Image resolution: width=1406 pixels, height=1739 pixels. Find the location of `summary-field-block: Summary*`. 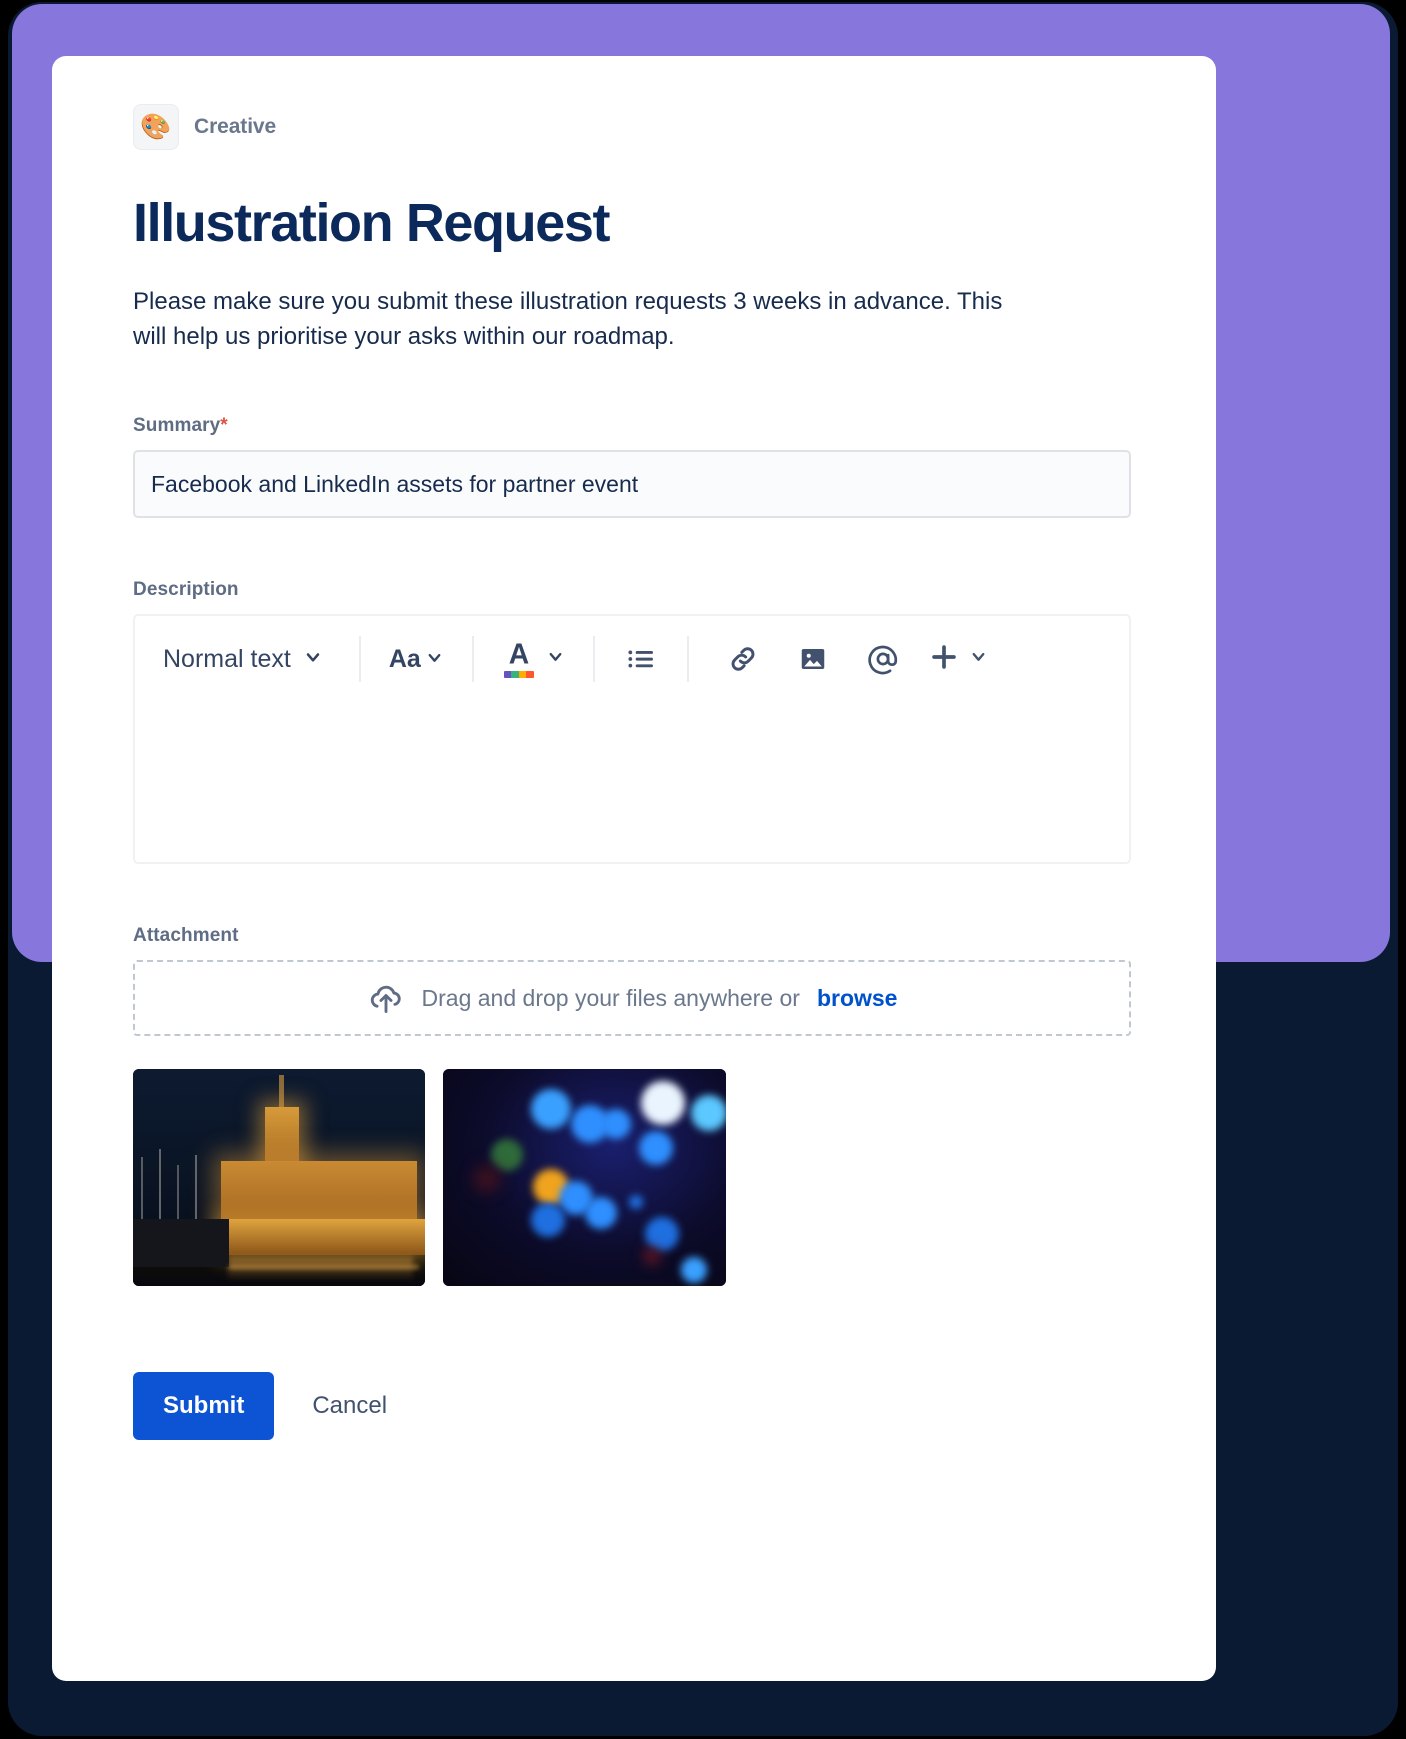

summary-field-block: Summary* is located at coordinates (632, 467).